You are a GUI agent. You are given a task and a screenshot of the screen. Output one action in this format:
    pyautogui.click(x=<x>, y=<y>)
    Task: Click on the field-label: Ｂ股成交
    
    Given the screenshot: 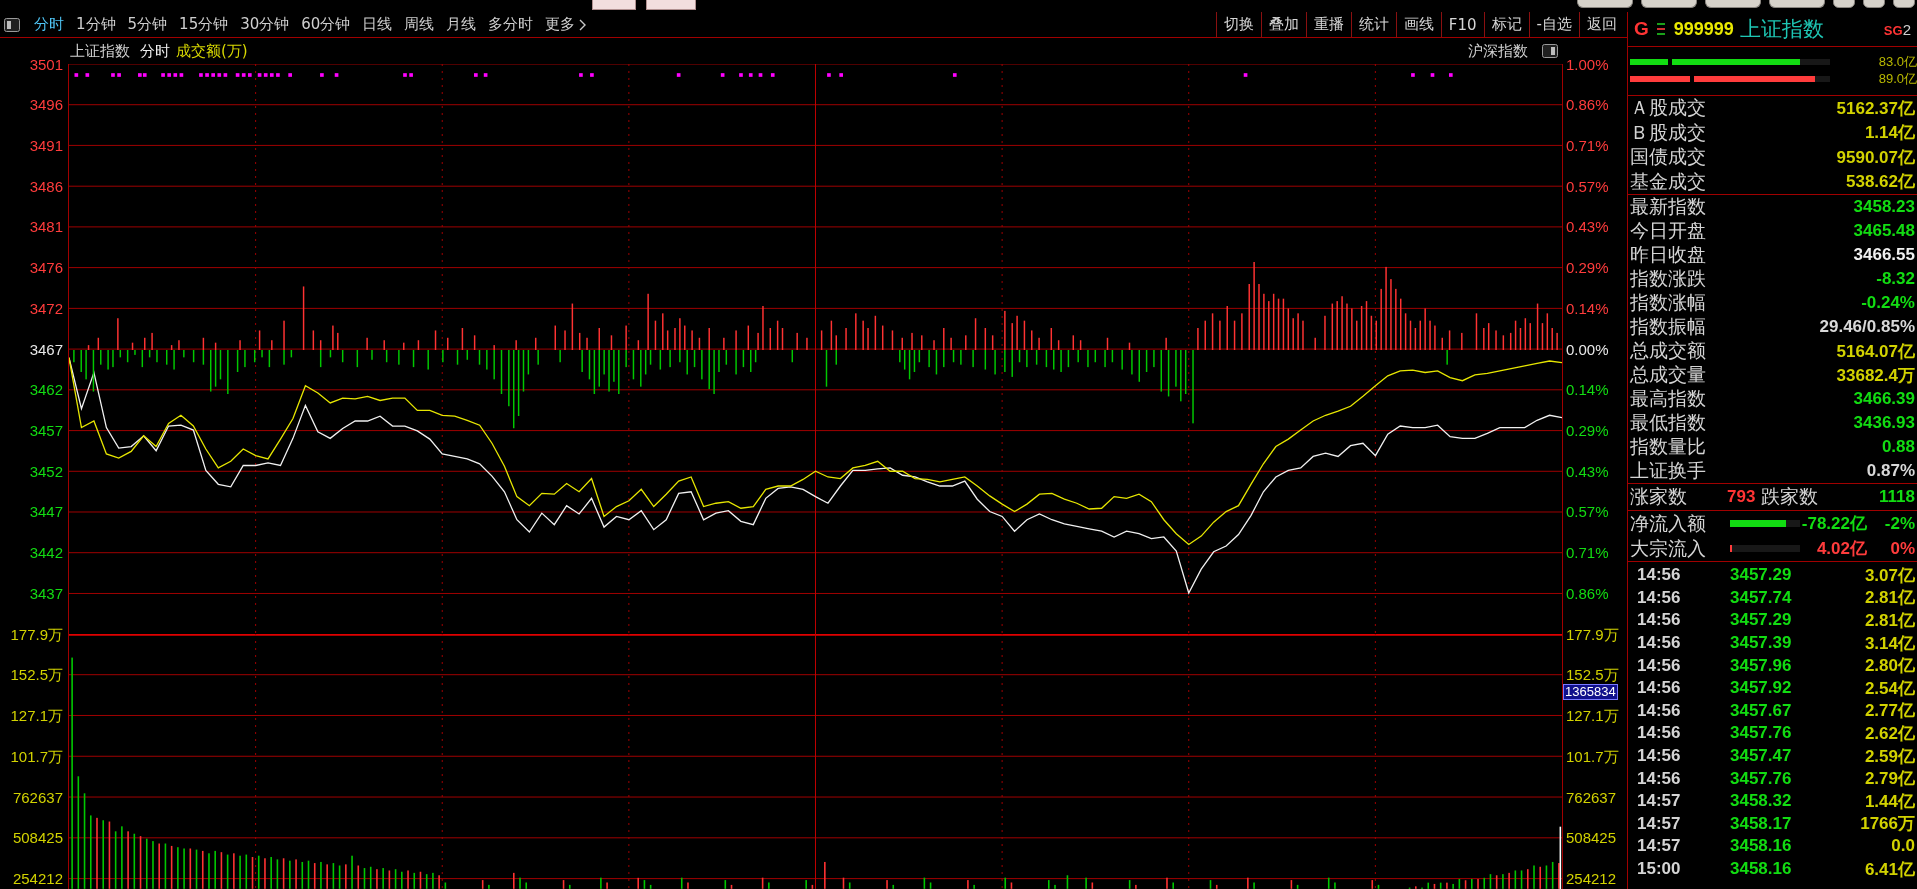 What is the action you would take?
    pyautogui.click(x=1668, y=132)
    